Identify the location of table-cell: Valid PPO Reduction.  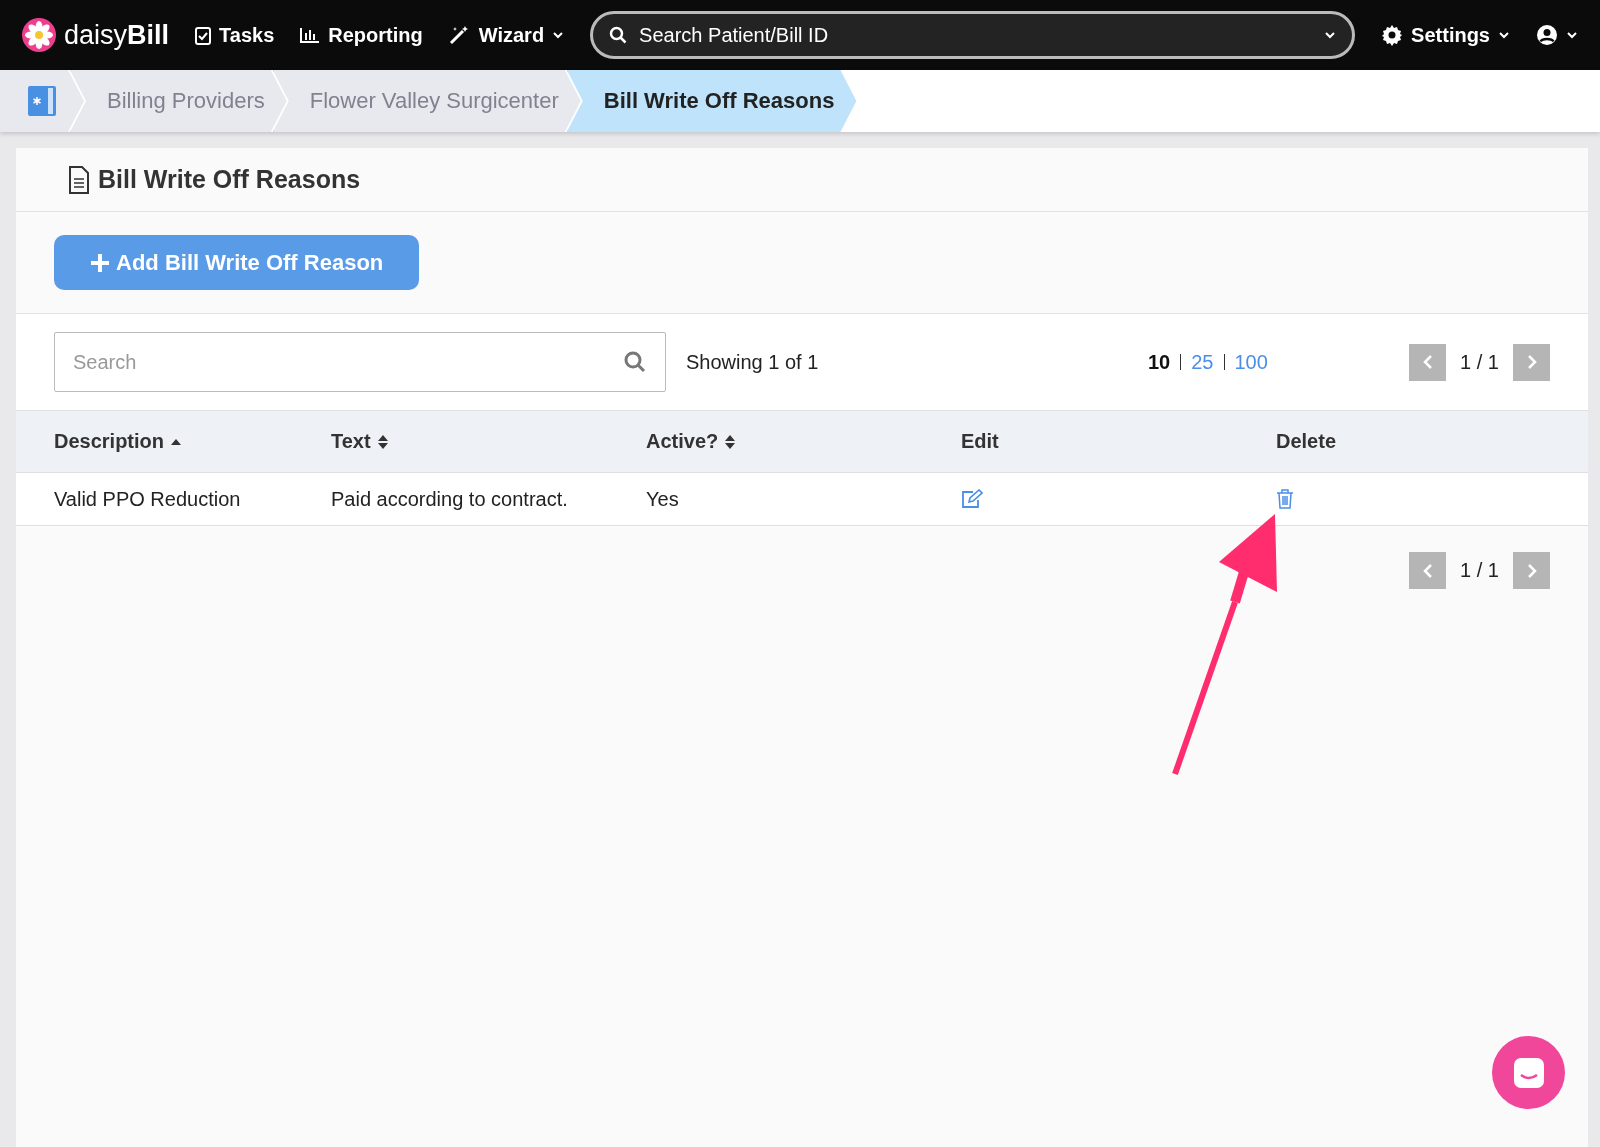
(154, 499).